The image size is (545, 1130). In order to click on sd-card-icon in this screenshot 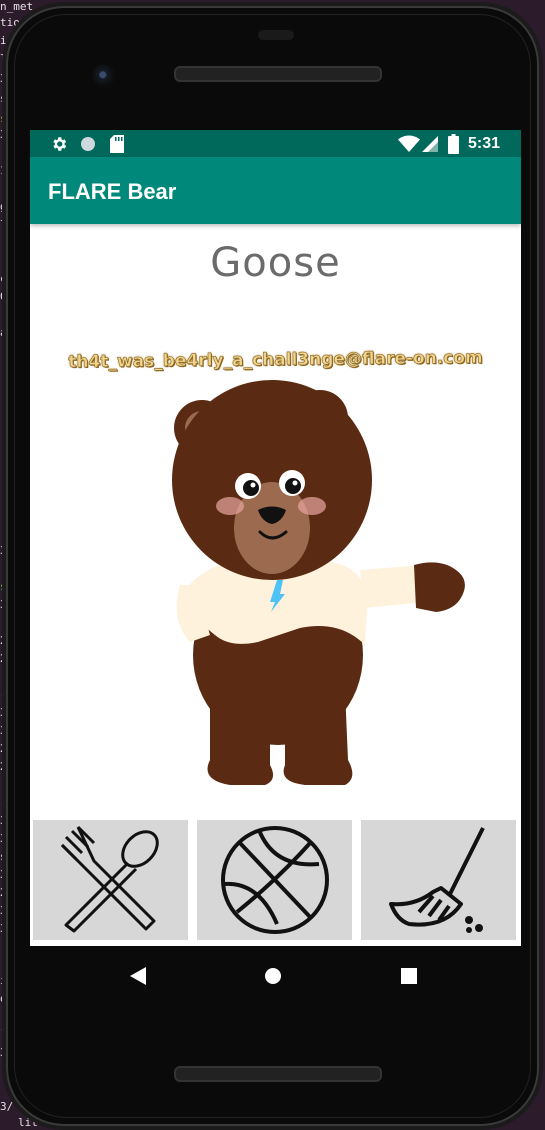, I will do `click(117, 143)`.